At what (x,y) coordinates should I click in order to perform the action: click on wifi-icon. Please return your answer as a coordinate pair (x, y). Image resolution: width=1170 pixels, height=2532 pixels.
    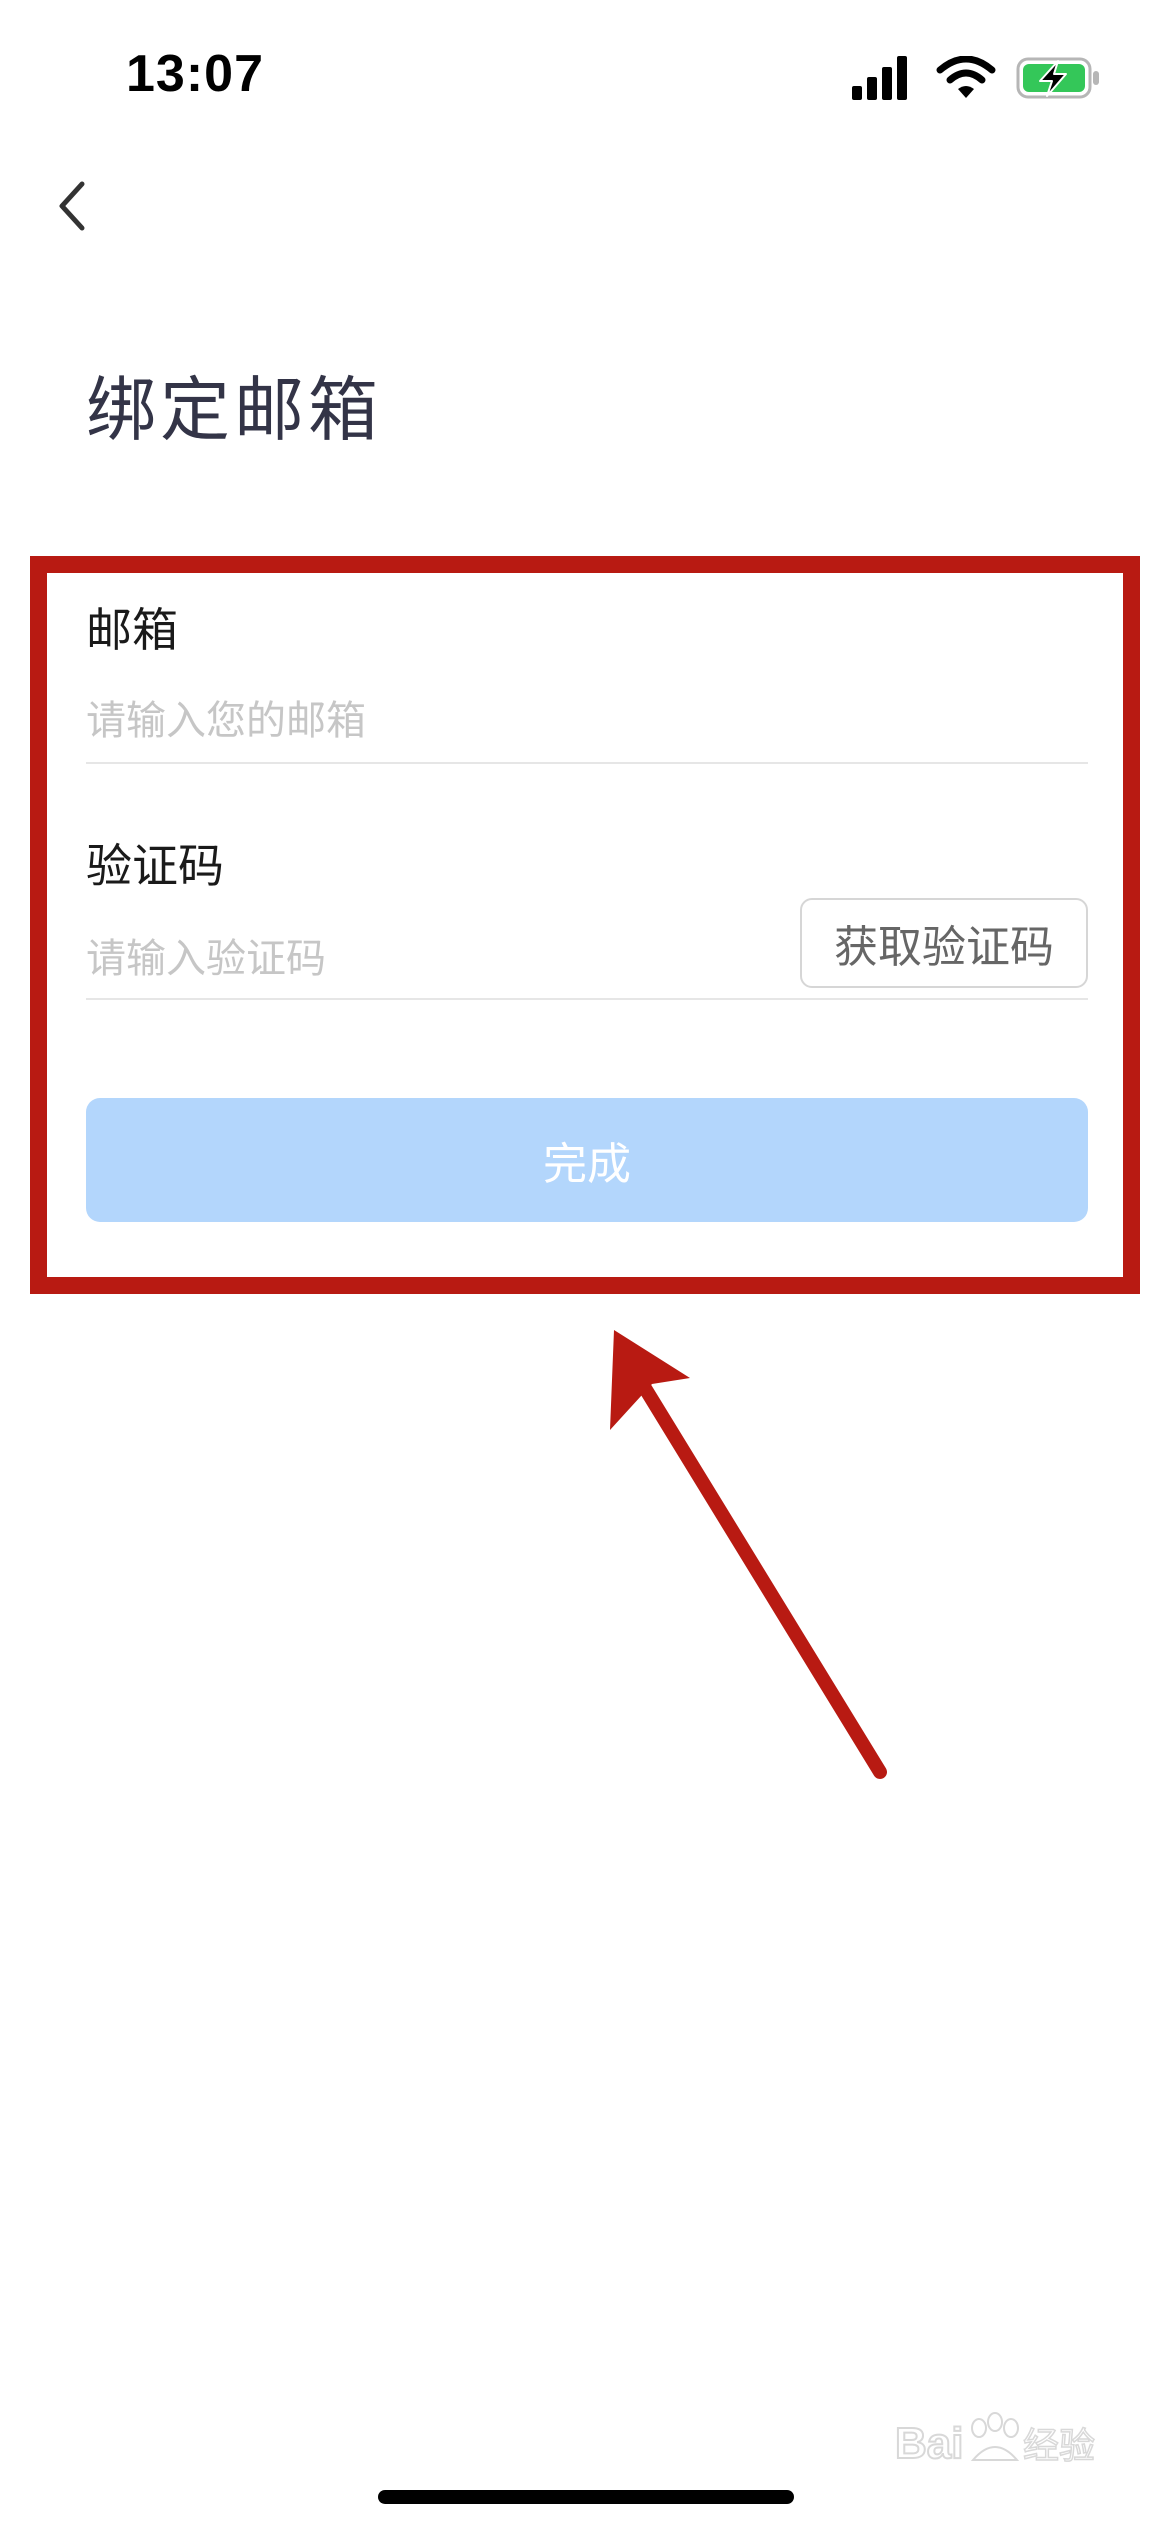
    Looking at the image, I should click on (966, 77).